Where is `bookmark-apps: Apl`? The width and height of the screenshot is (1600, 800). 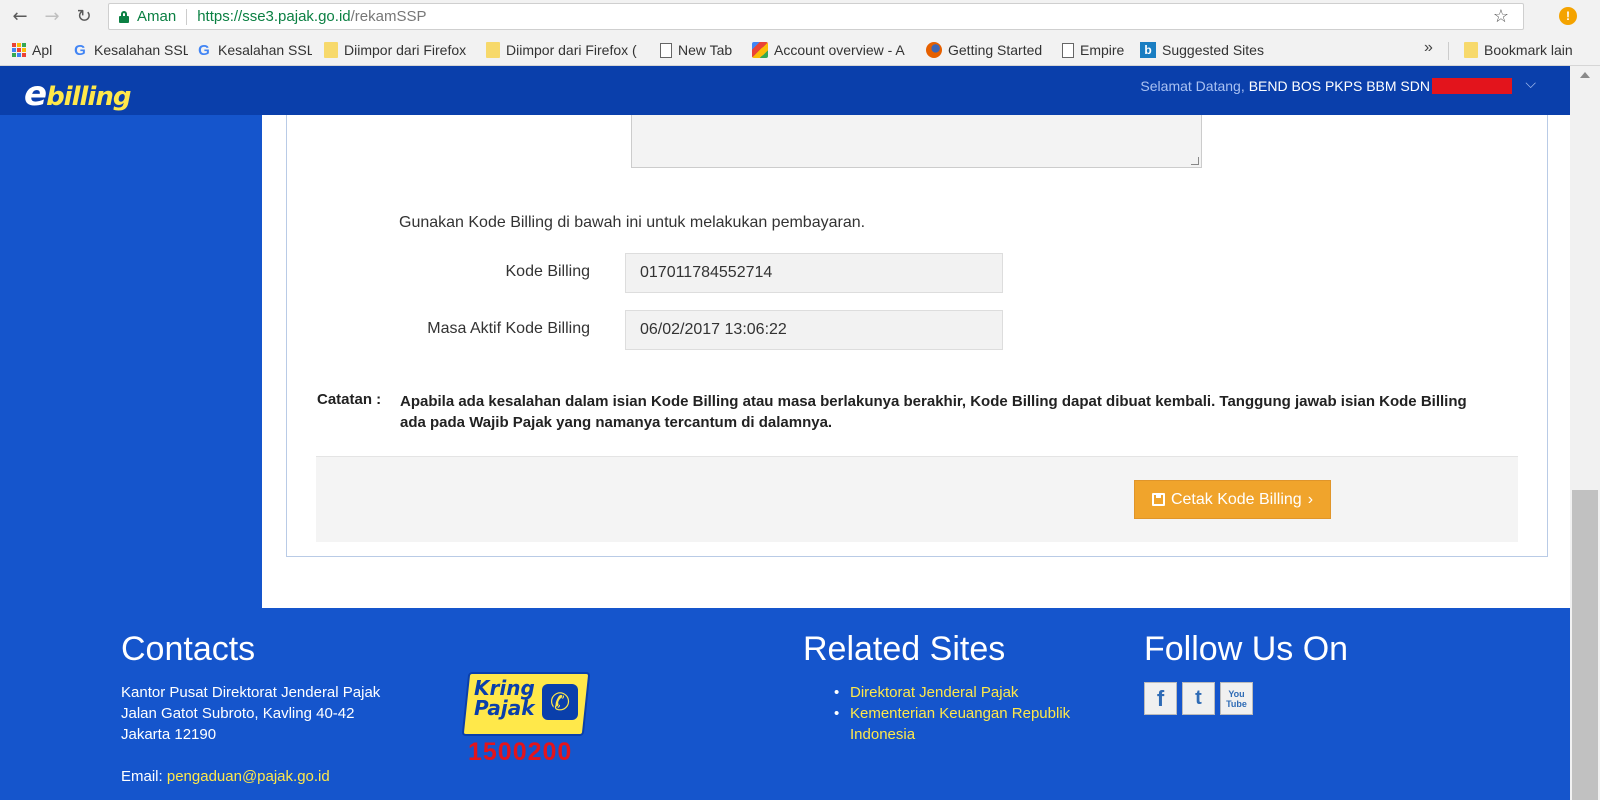
bookmark-apps: Apl is located at coordinates (32, 50).